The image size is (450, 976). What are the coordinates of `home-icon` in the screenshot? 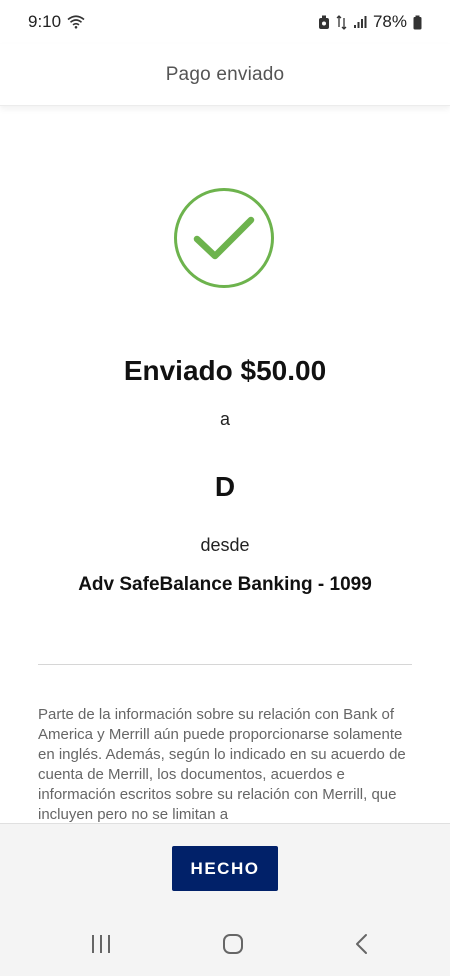 It's located at (233, 944).